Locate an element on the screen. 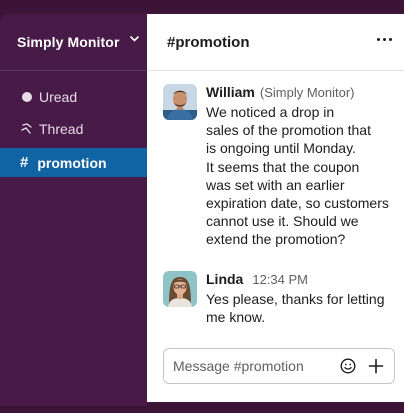  sidebar-nav: Uread Thread # promotion is located at coordinates (73, 124).